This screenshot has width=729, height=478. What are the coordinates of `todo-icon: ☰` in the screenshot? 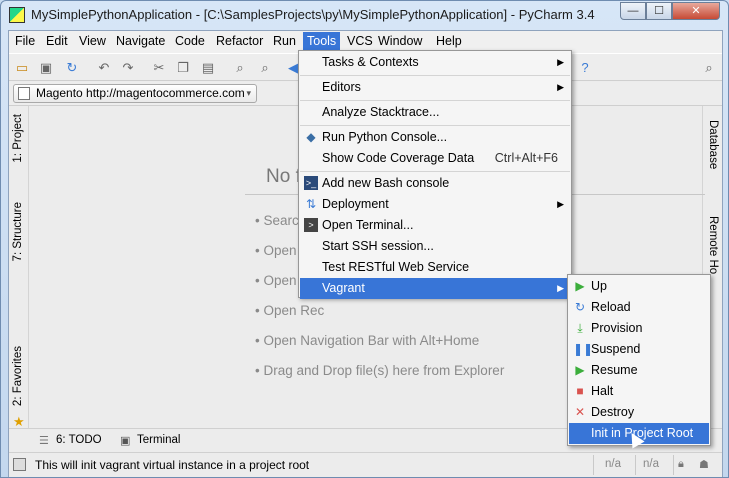 It's located at (44, 441).